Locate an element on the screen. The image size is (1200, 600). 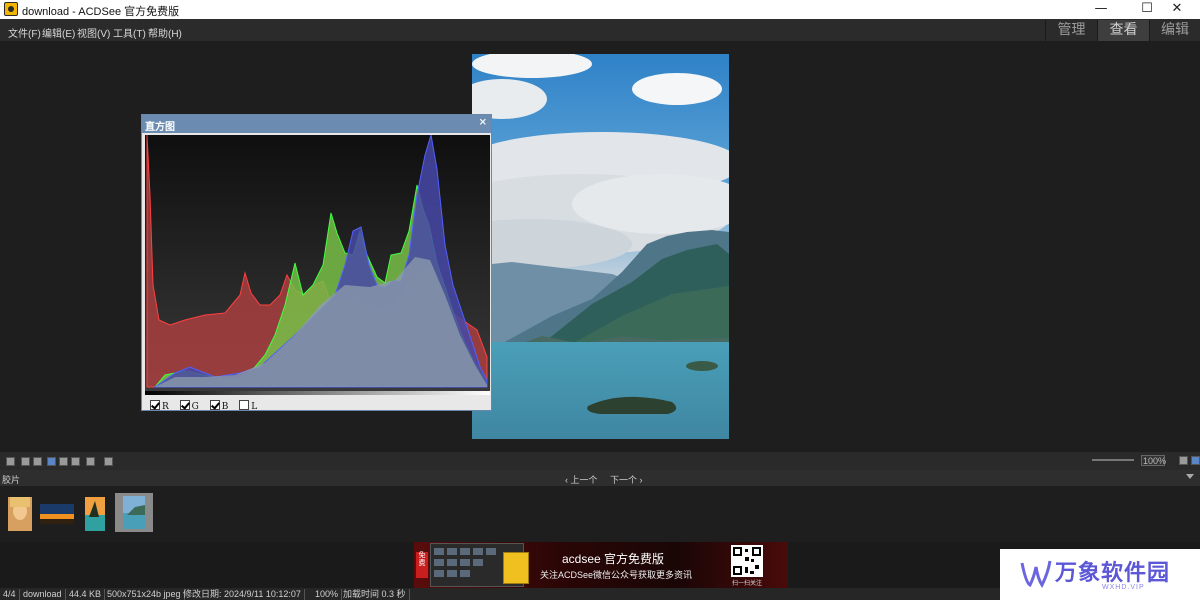
previous-image-icon is located at coordinates (25, 461).